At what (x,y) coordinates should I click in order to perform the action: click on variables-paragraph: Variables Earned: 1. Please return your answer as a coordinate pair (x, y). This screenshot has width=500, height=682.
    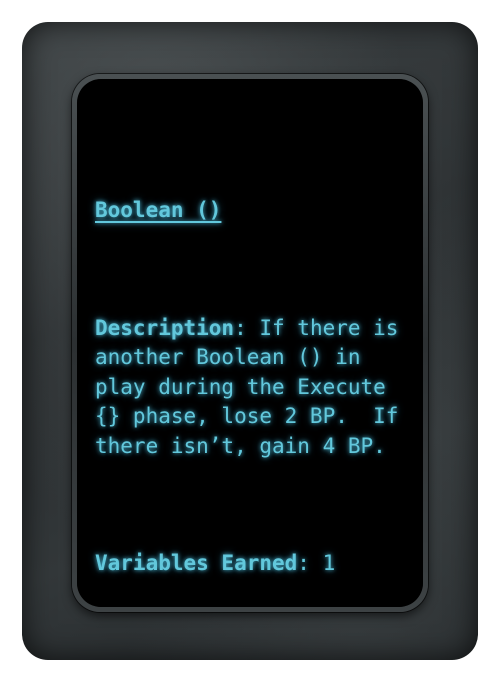
    Looking at the image, I should click on (255, 564).